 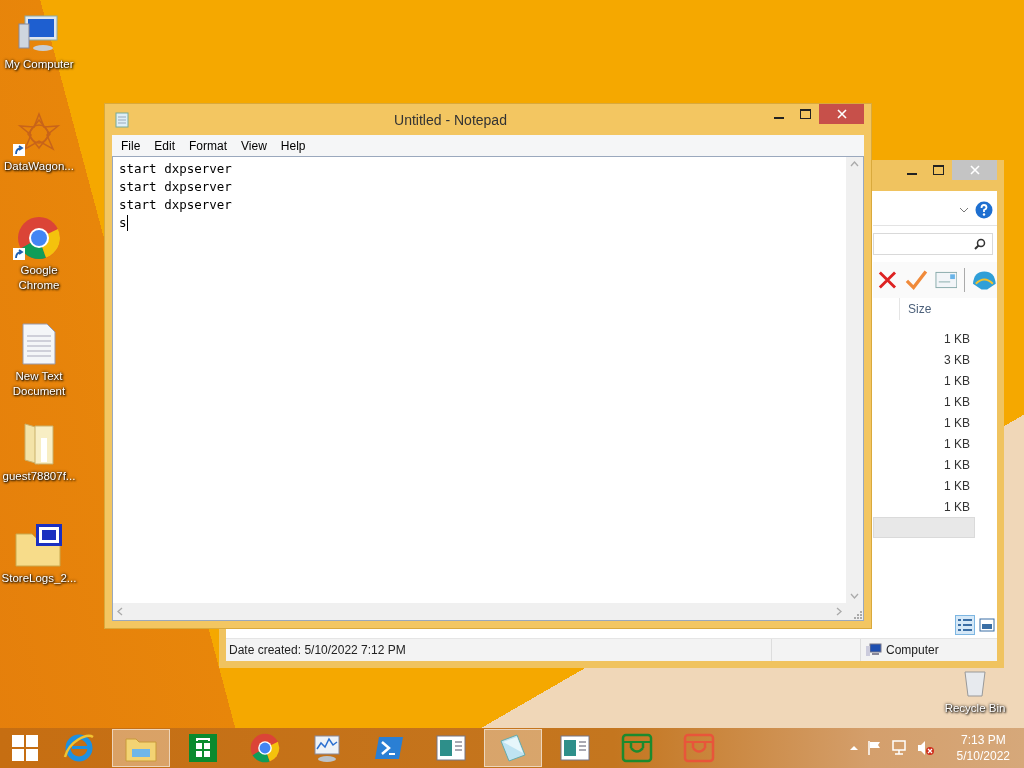 I want to click on clock-date: 5/10/2022, so click(x=983, y=756).